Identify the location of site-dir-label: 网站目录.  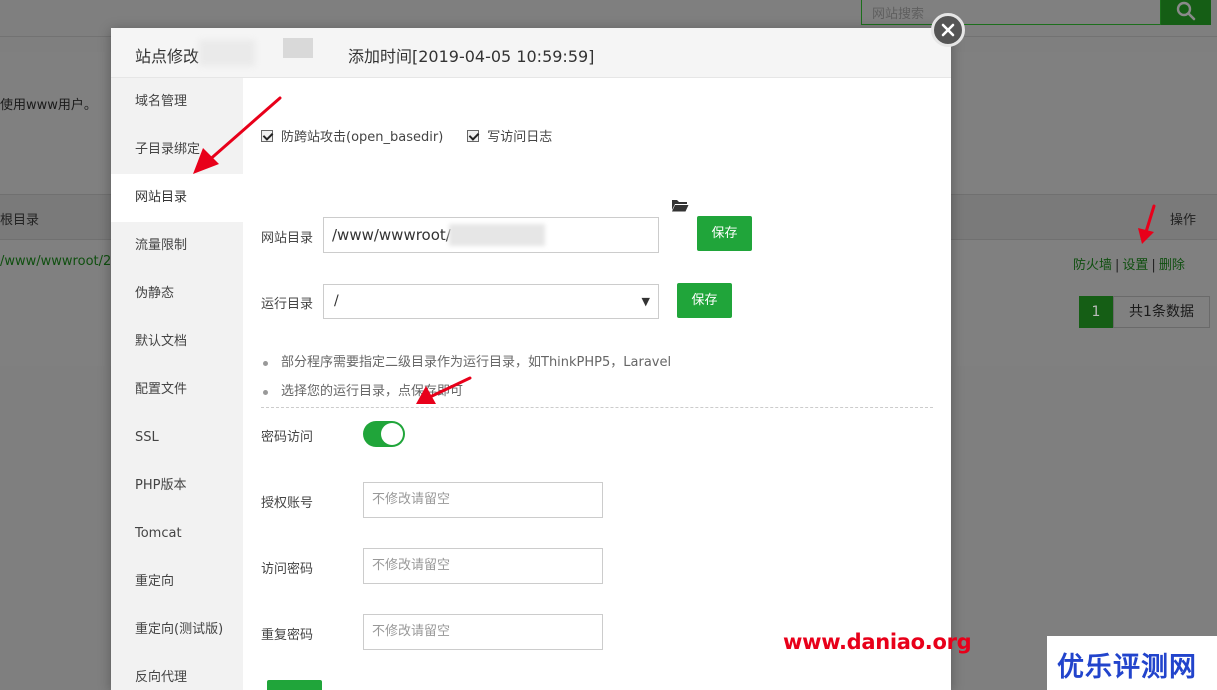
(287, 238).